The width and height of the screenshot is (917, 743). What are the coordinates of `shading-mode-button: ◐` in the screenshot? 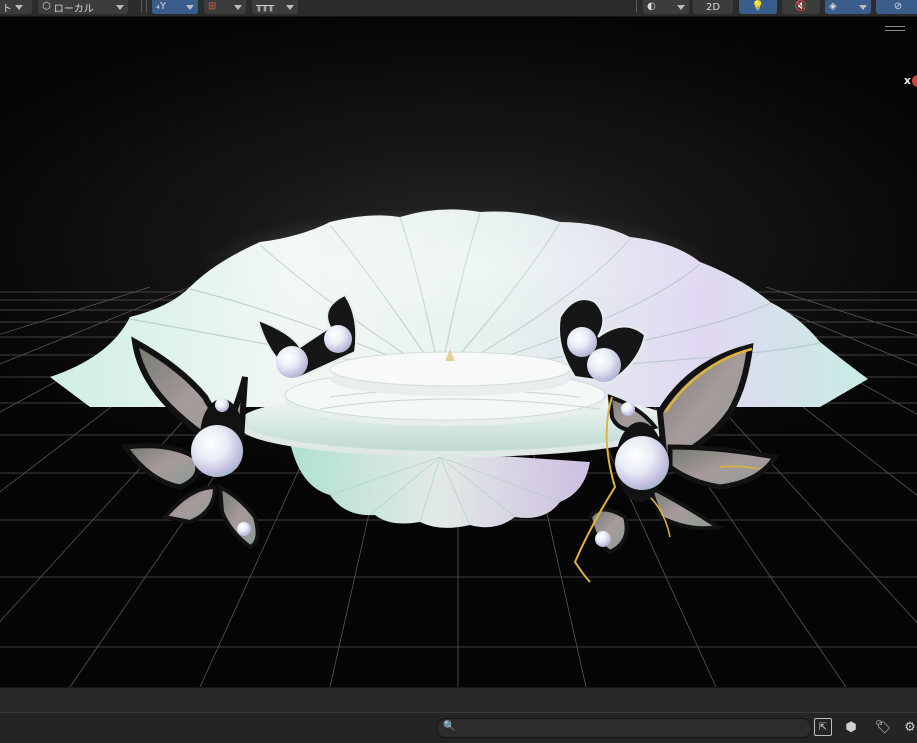 It's located at (666, 7).